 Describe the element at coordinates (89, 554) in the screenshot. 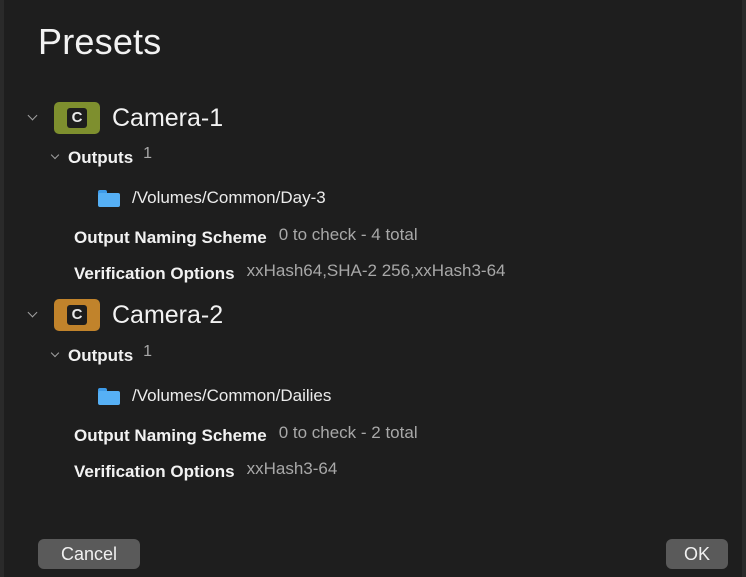

I see `cancel-button: Cancel` at that location.